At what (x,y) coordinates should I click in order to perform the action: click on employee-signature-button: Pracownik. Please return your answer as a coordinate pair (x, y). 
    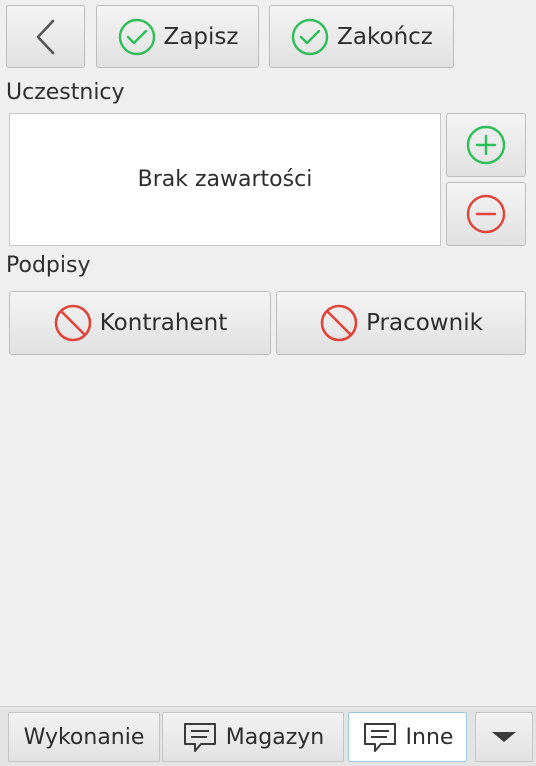
    Looking at the image, I should click on (401, 323).